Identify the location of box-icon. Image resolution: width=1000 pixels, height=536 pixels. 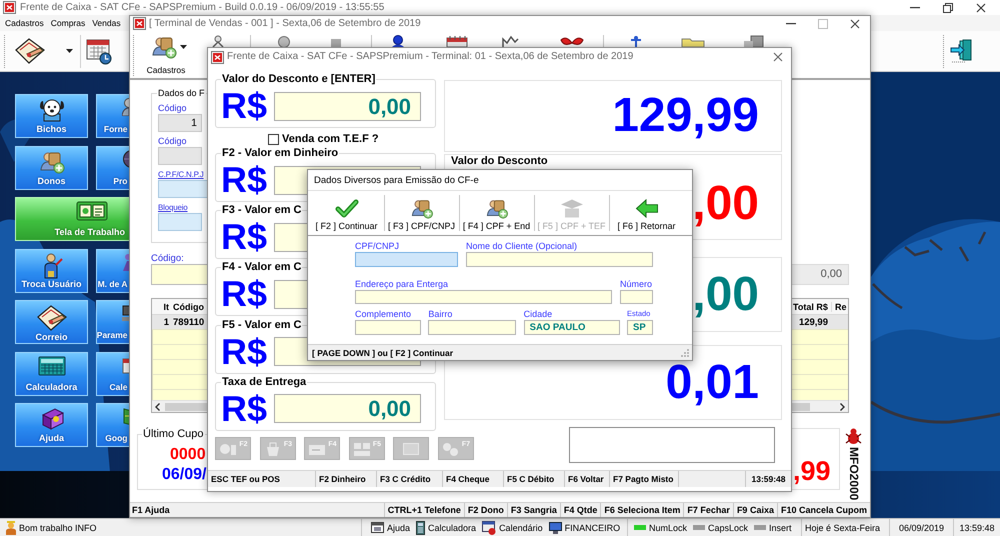
(754, 41).